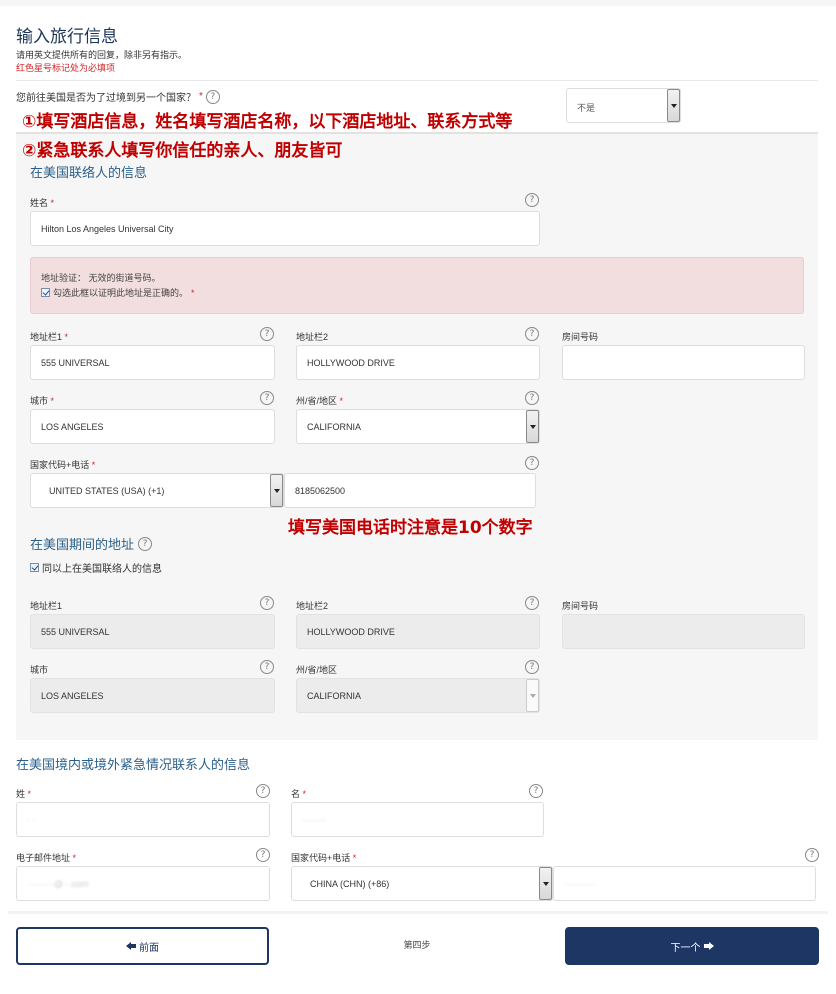 The height and width of the screenshot is (994, 836). I want to click on address2-value: HOLLYWOOD DRIVE, so click(351, 363).